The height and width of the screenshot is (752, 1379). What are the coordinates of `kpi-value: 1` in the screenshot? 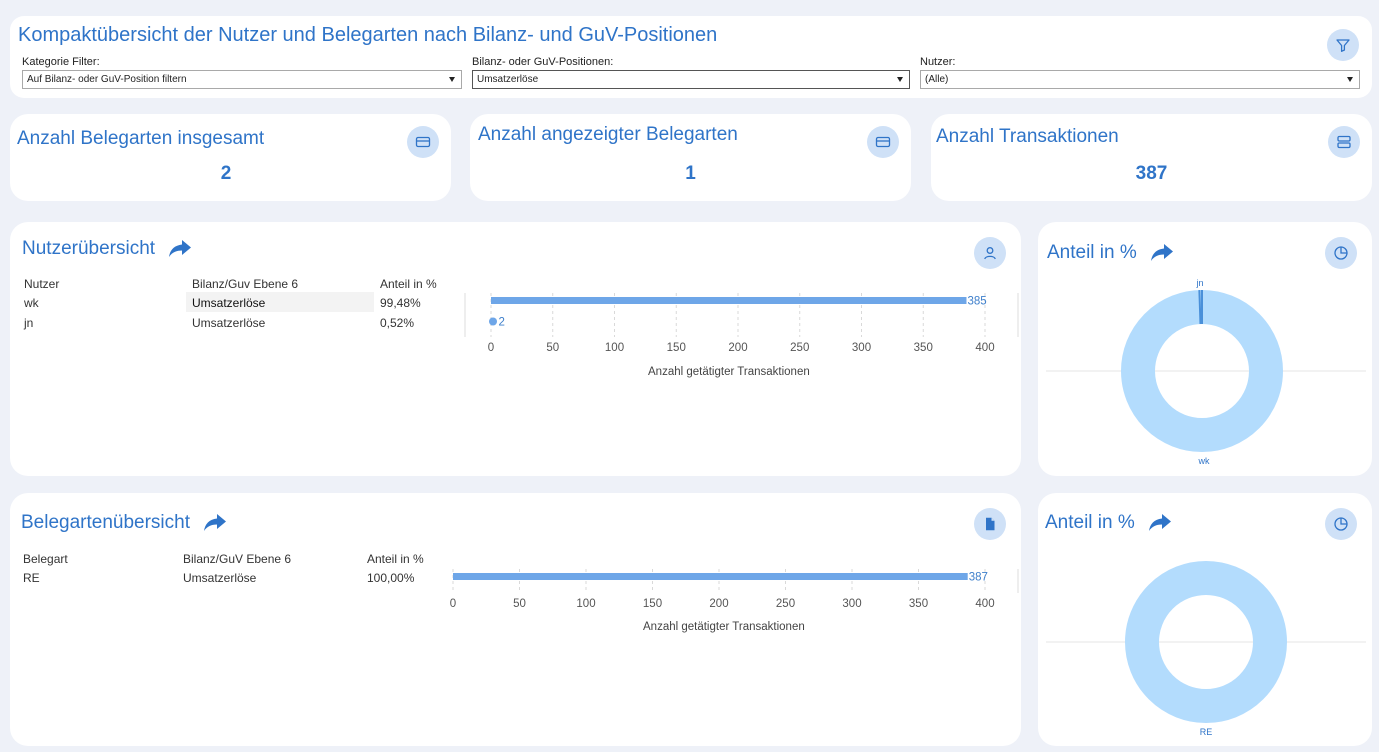 It's located at (690, 173).